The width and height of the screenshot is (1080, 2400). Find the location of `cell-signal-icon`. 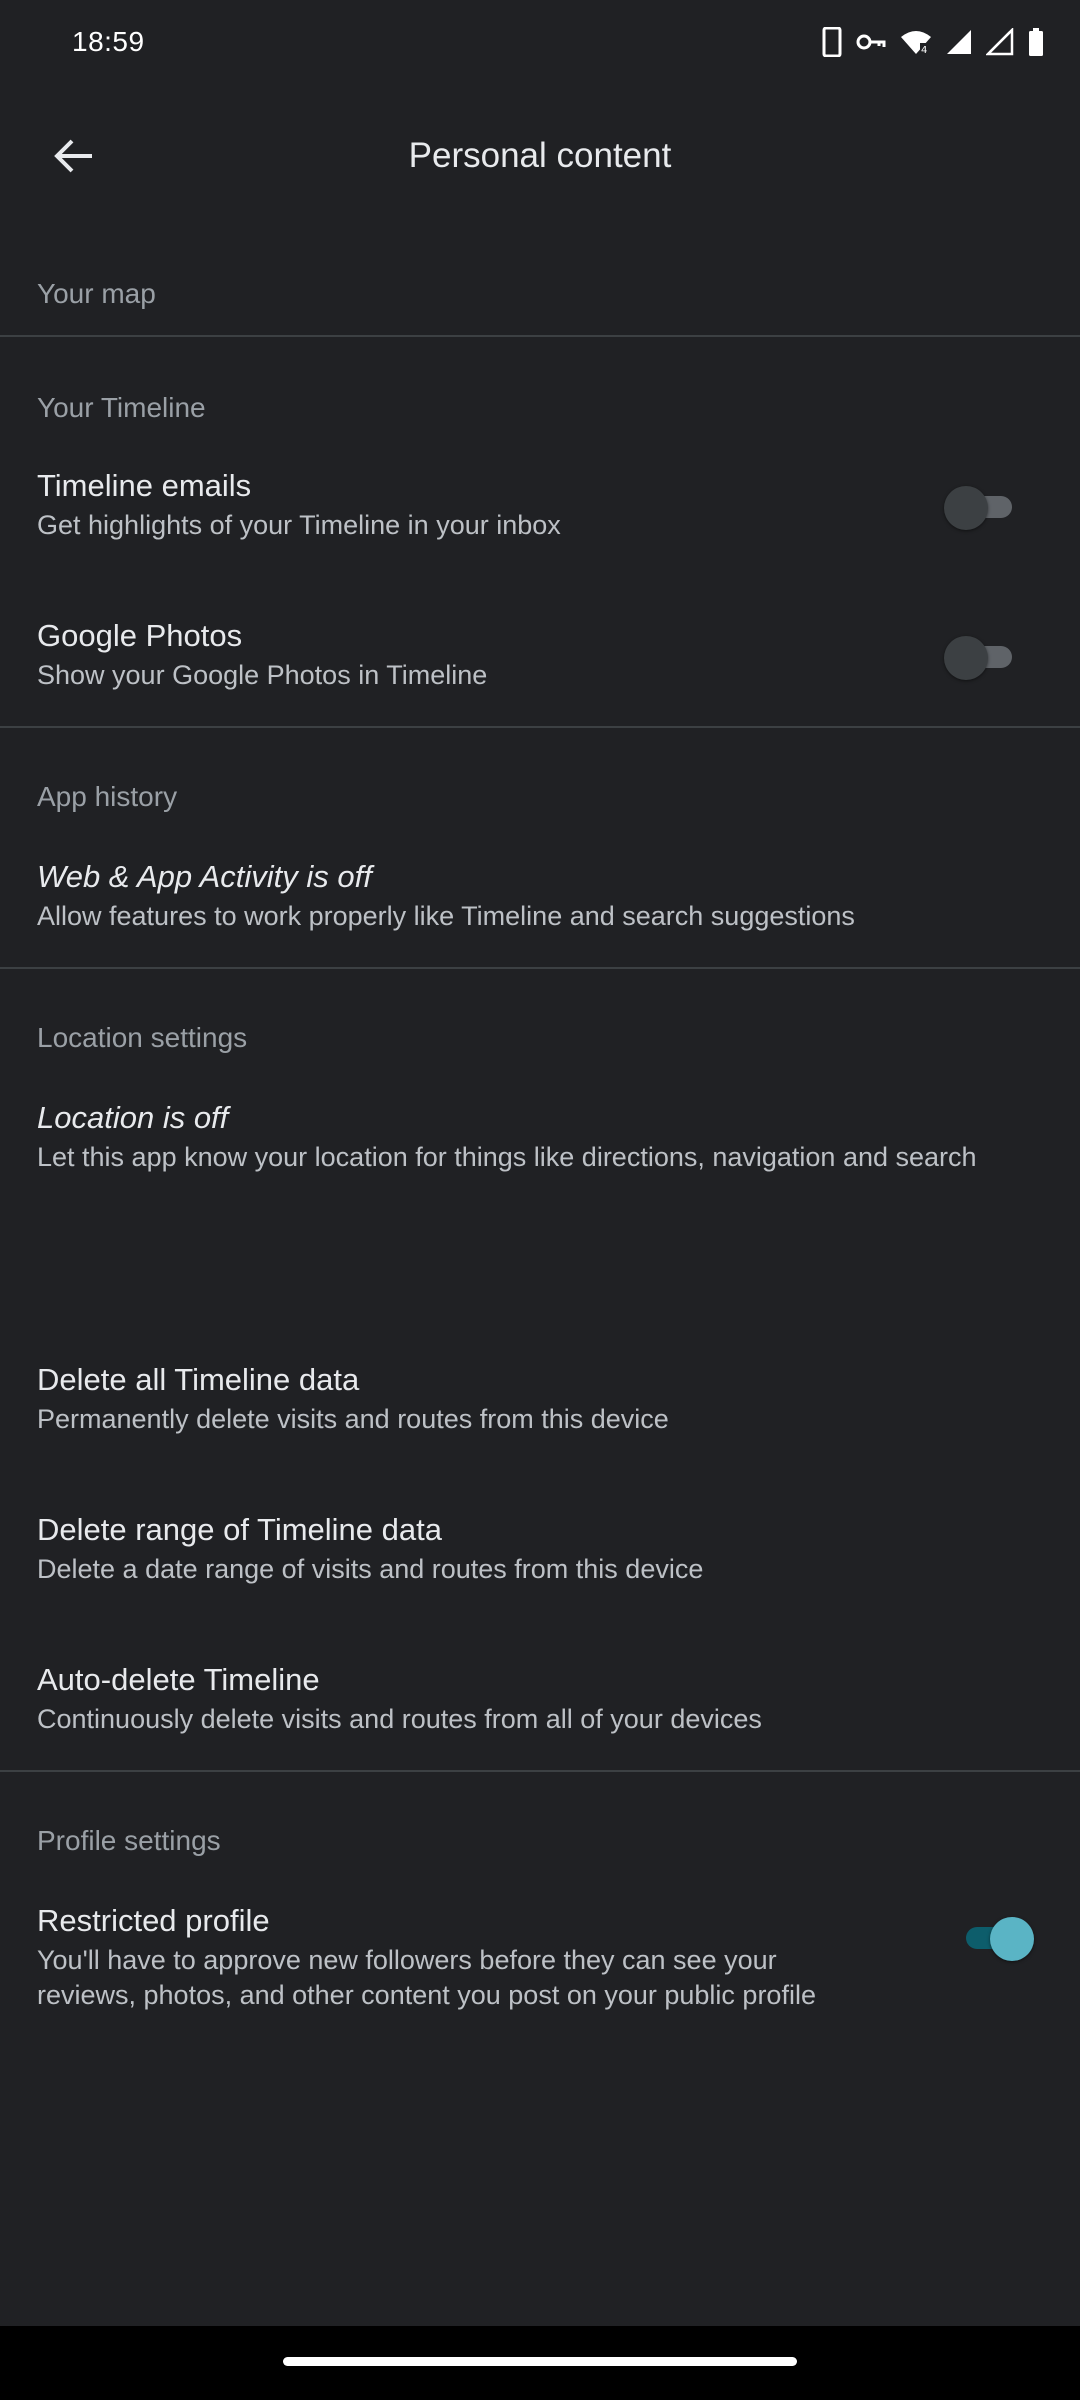

cell-signal-icon is located at coordinates (959, 42).